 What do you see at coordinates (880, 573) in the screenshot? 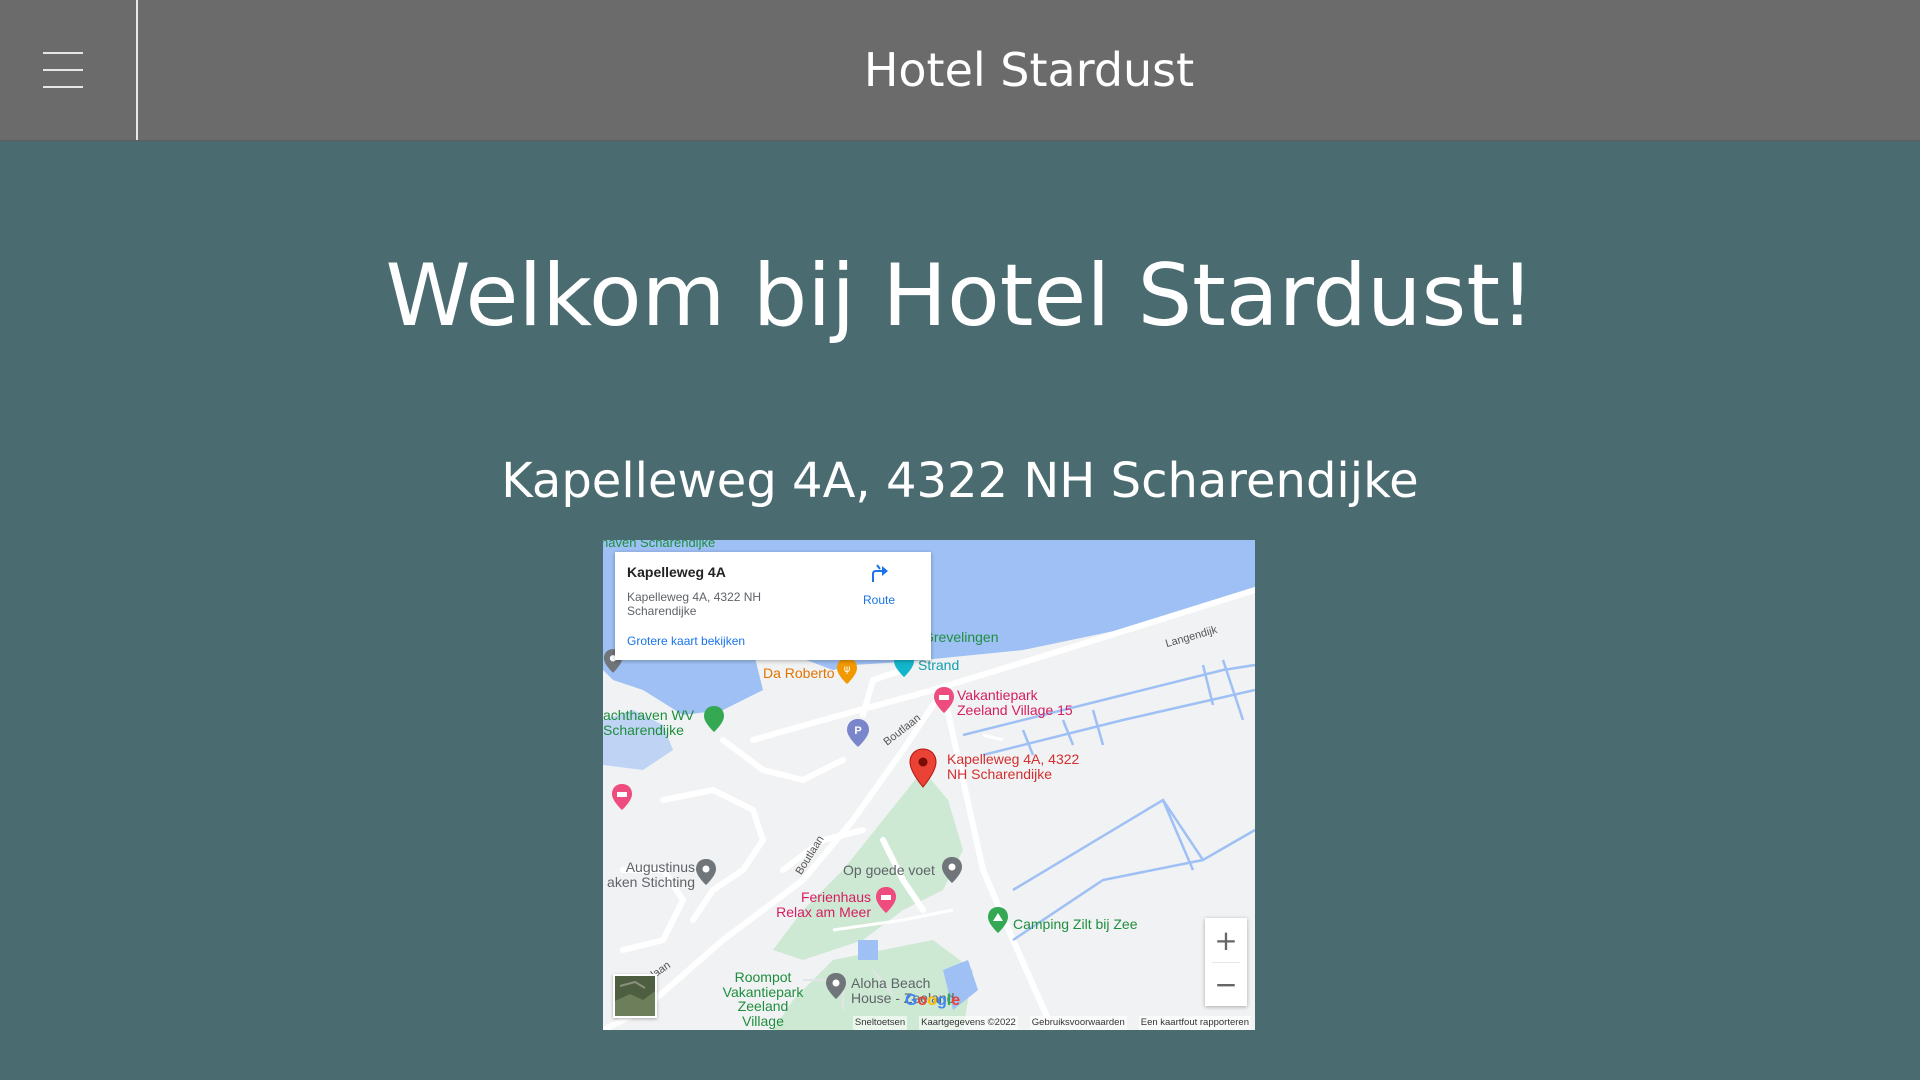
I see `directions-icon` at bounding box center [880, 573].